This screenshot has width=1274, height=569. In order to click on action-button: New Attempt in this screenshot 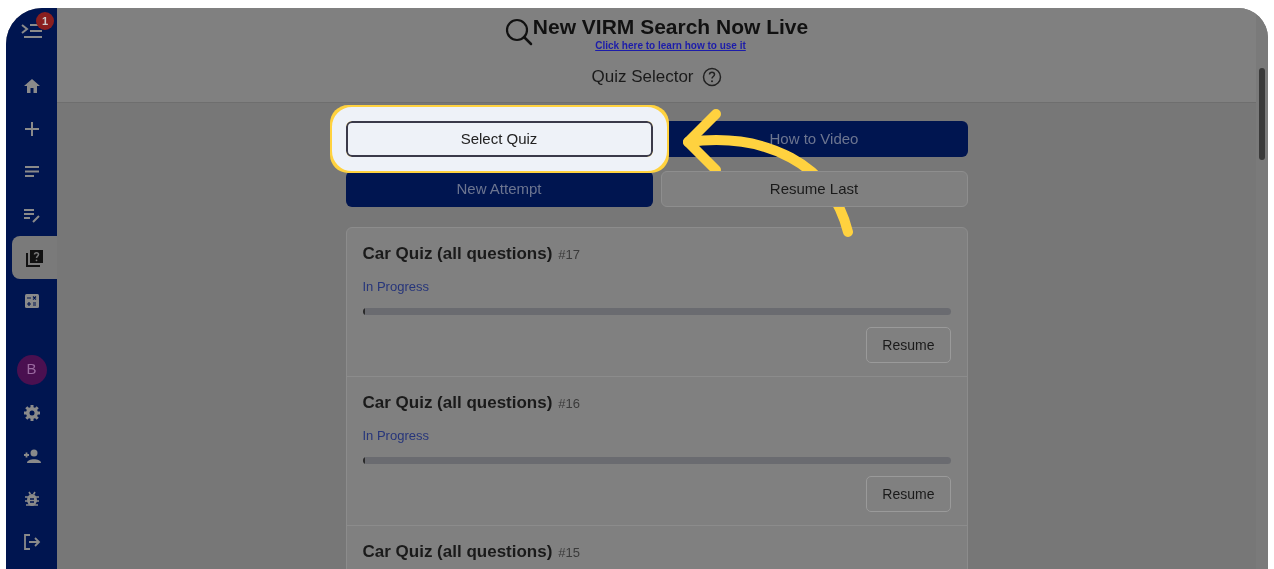, I will do `click(499, 189)`.